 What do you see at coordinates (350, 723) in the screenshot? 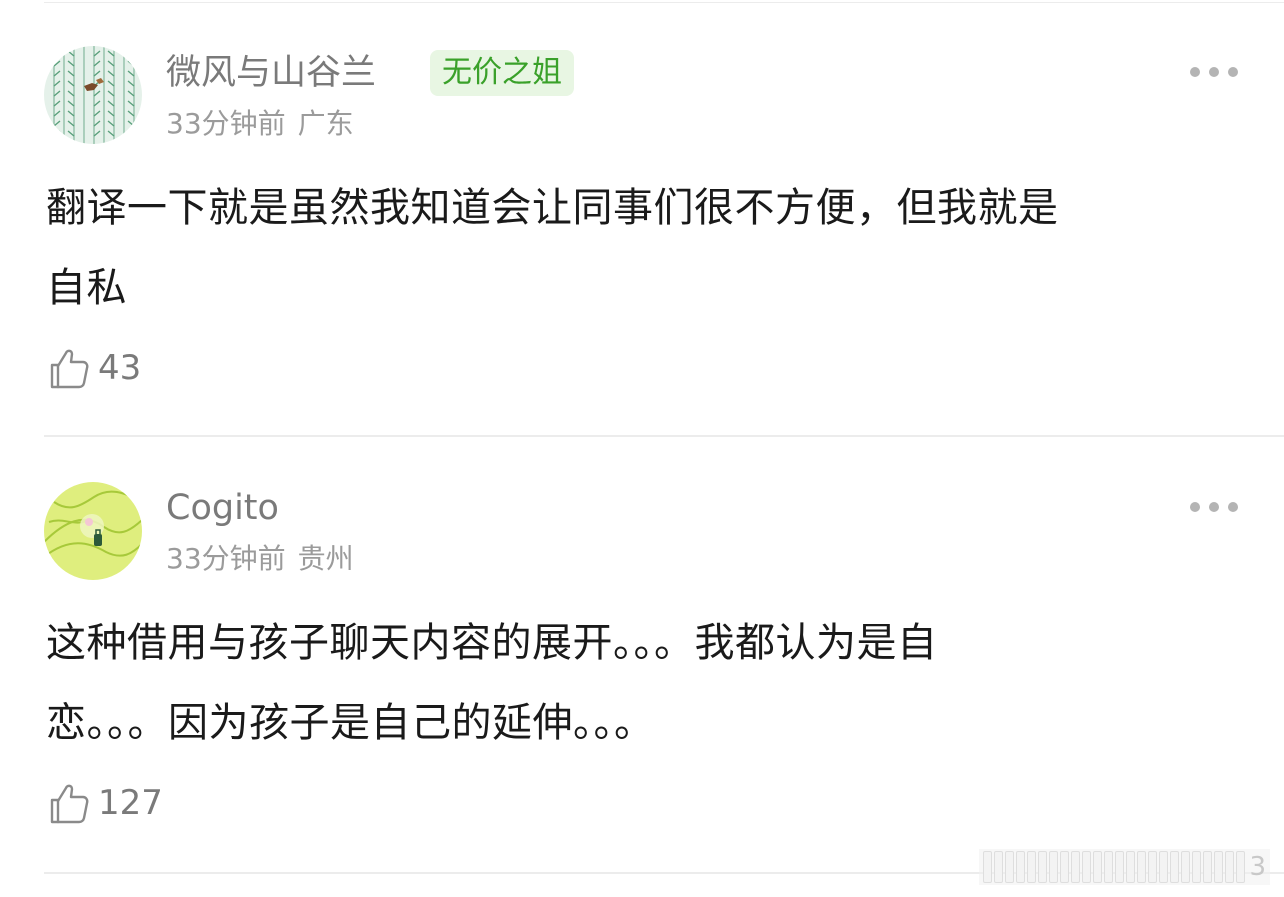
I see `comment-text-line: 恋。。。因为孩子是自己的延伸。。。` at bounding box center [350, 723].